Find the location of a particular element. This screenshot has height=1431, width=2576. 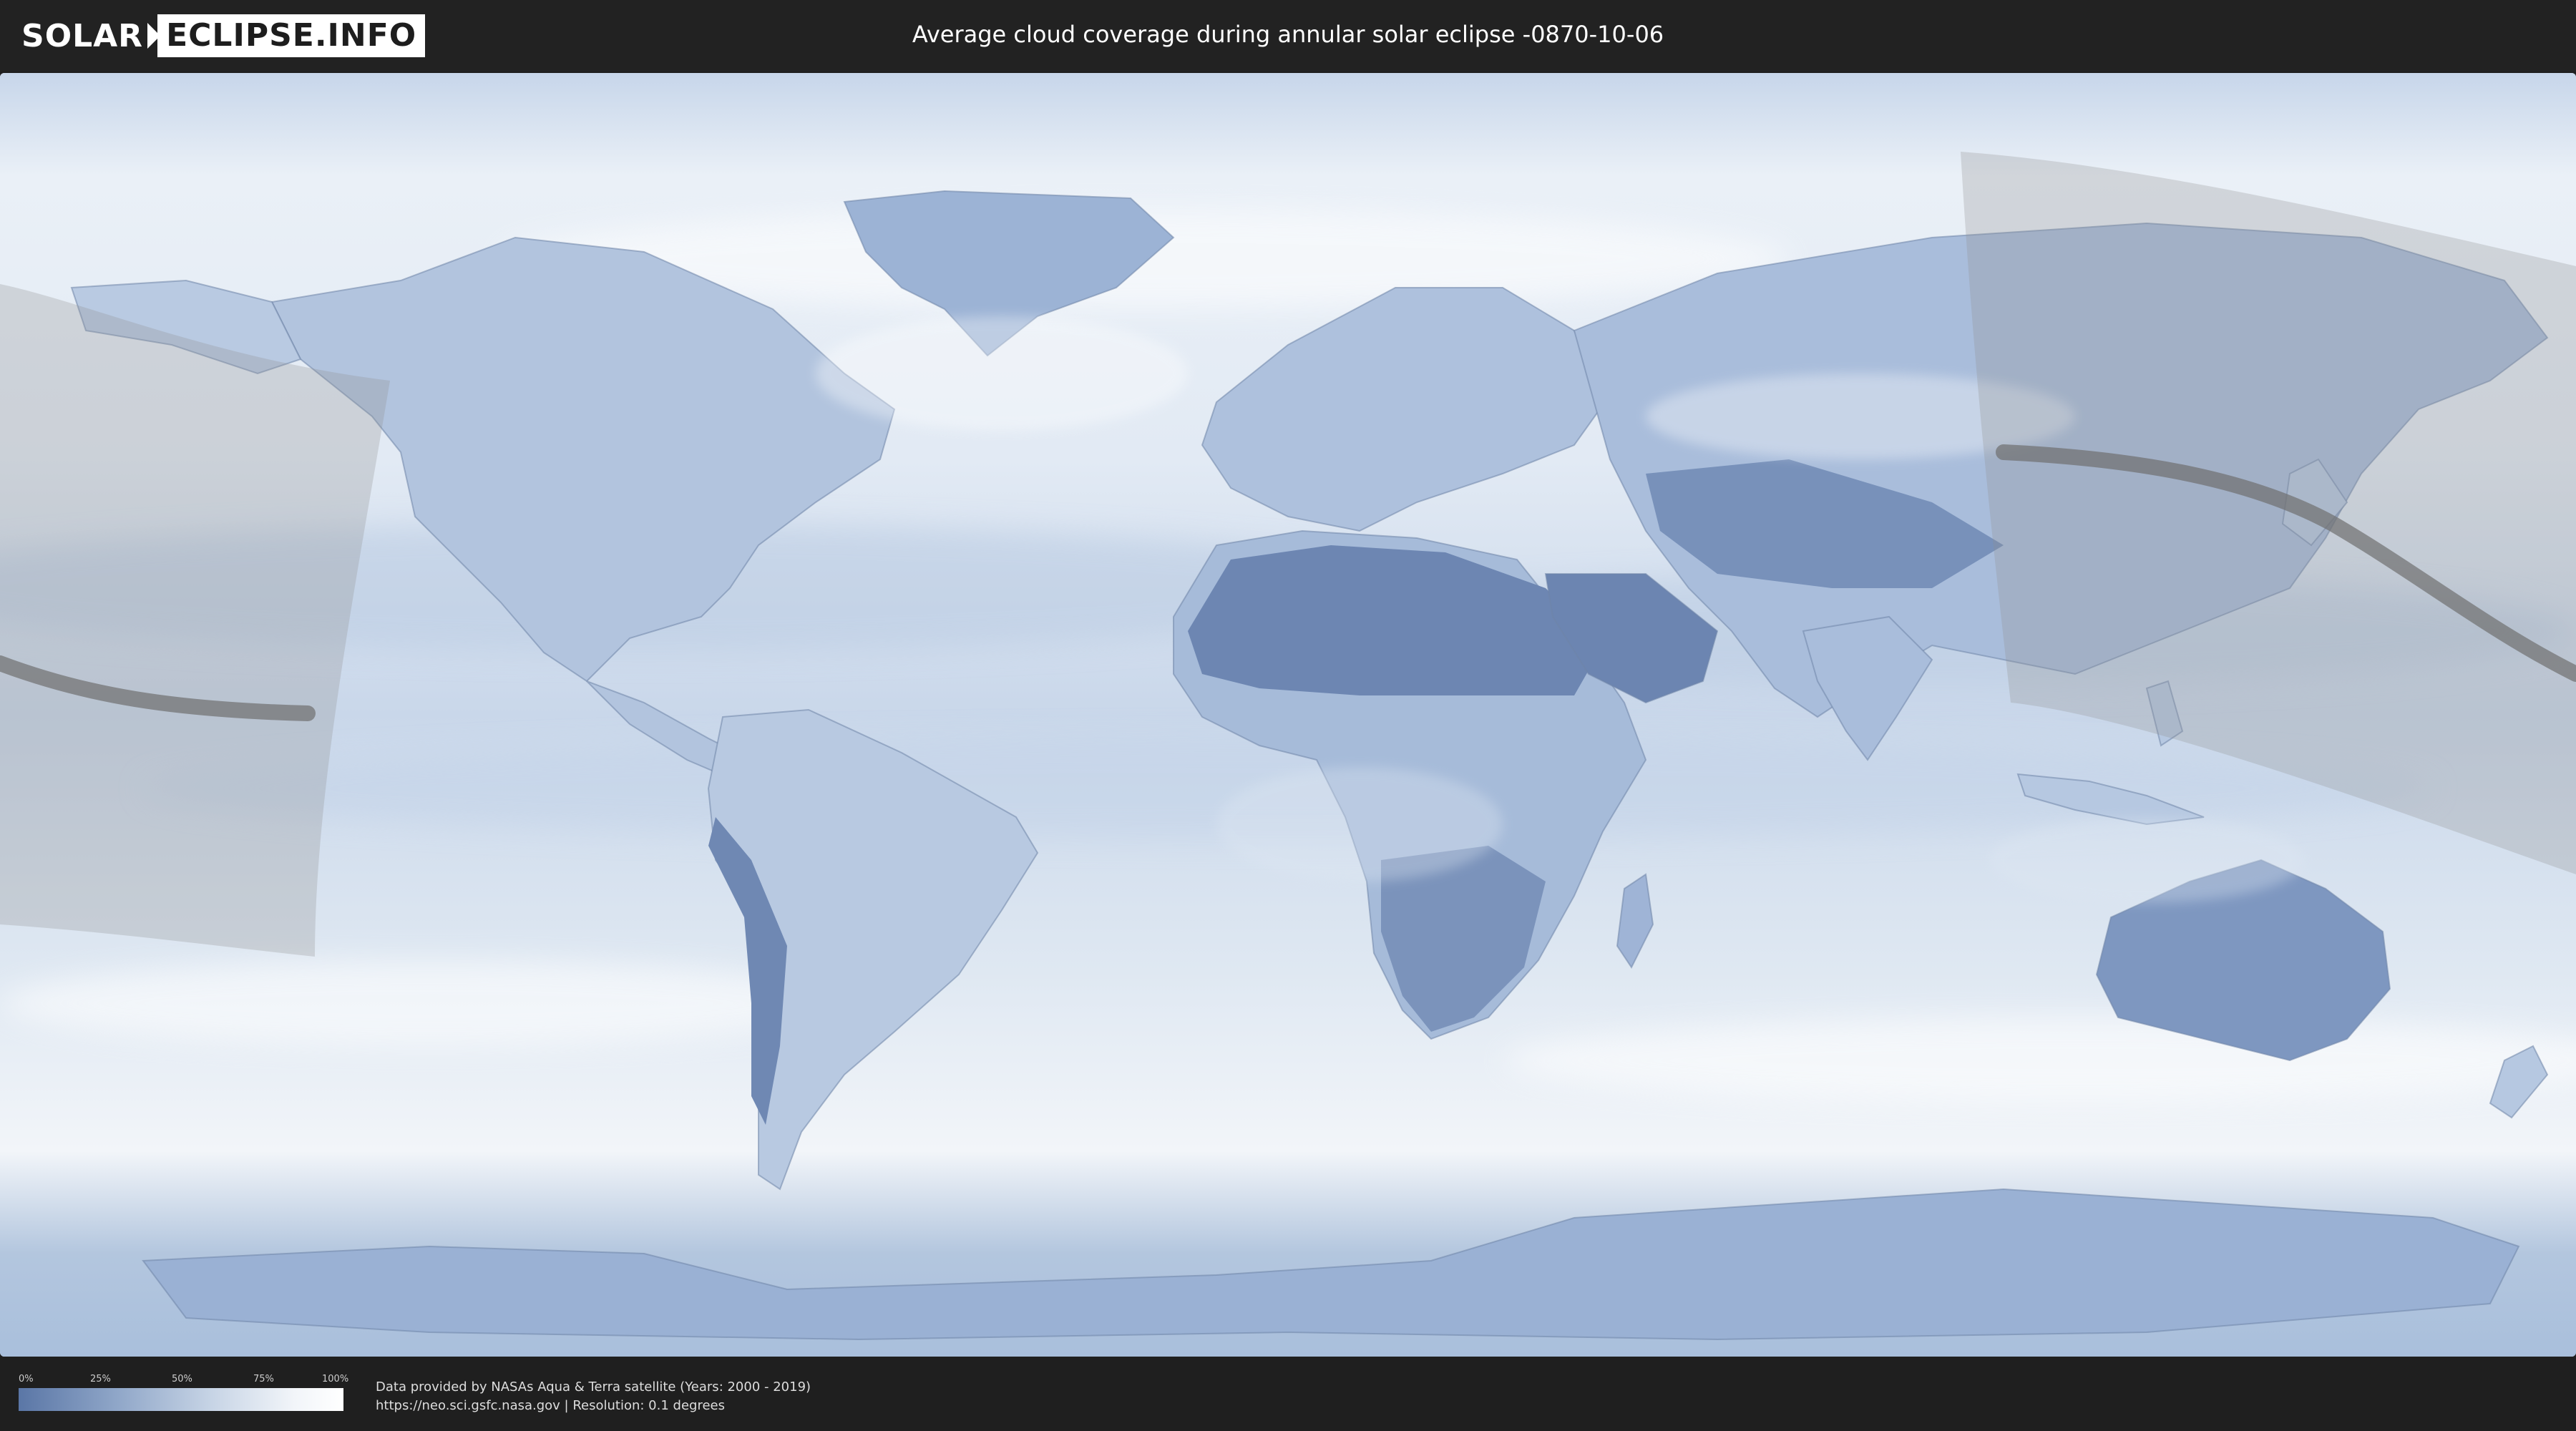

legend-label-75: 75% is located at coordinates (263, 1379).